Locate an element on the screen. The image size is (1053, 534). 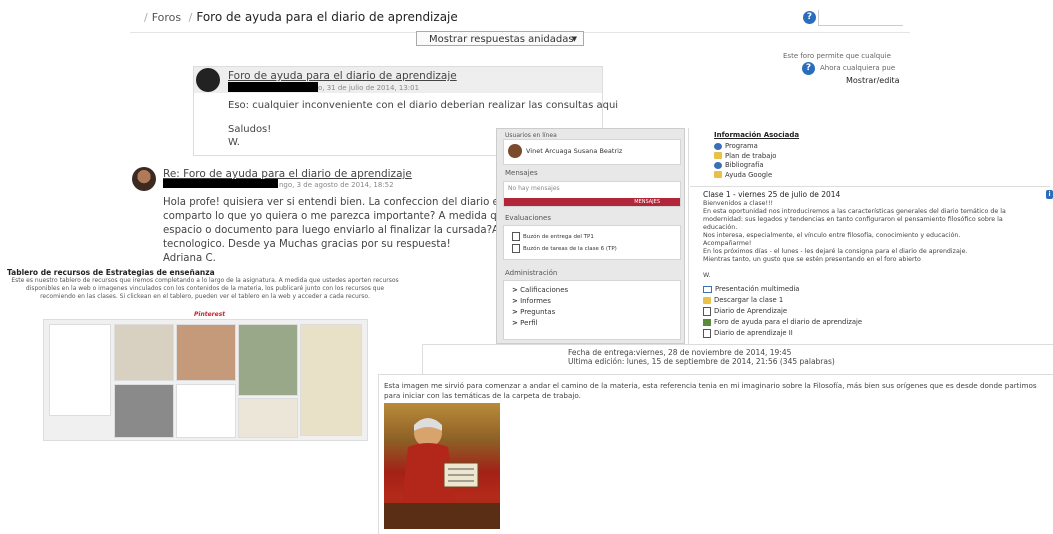
edit-icon: i is located at coordinates (1049, 194).